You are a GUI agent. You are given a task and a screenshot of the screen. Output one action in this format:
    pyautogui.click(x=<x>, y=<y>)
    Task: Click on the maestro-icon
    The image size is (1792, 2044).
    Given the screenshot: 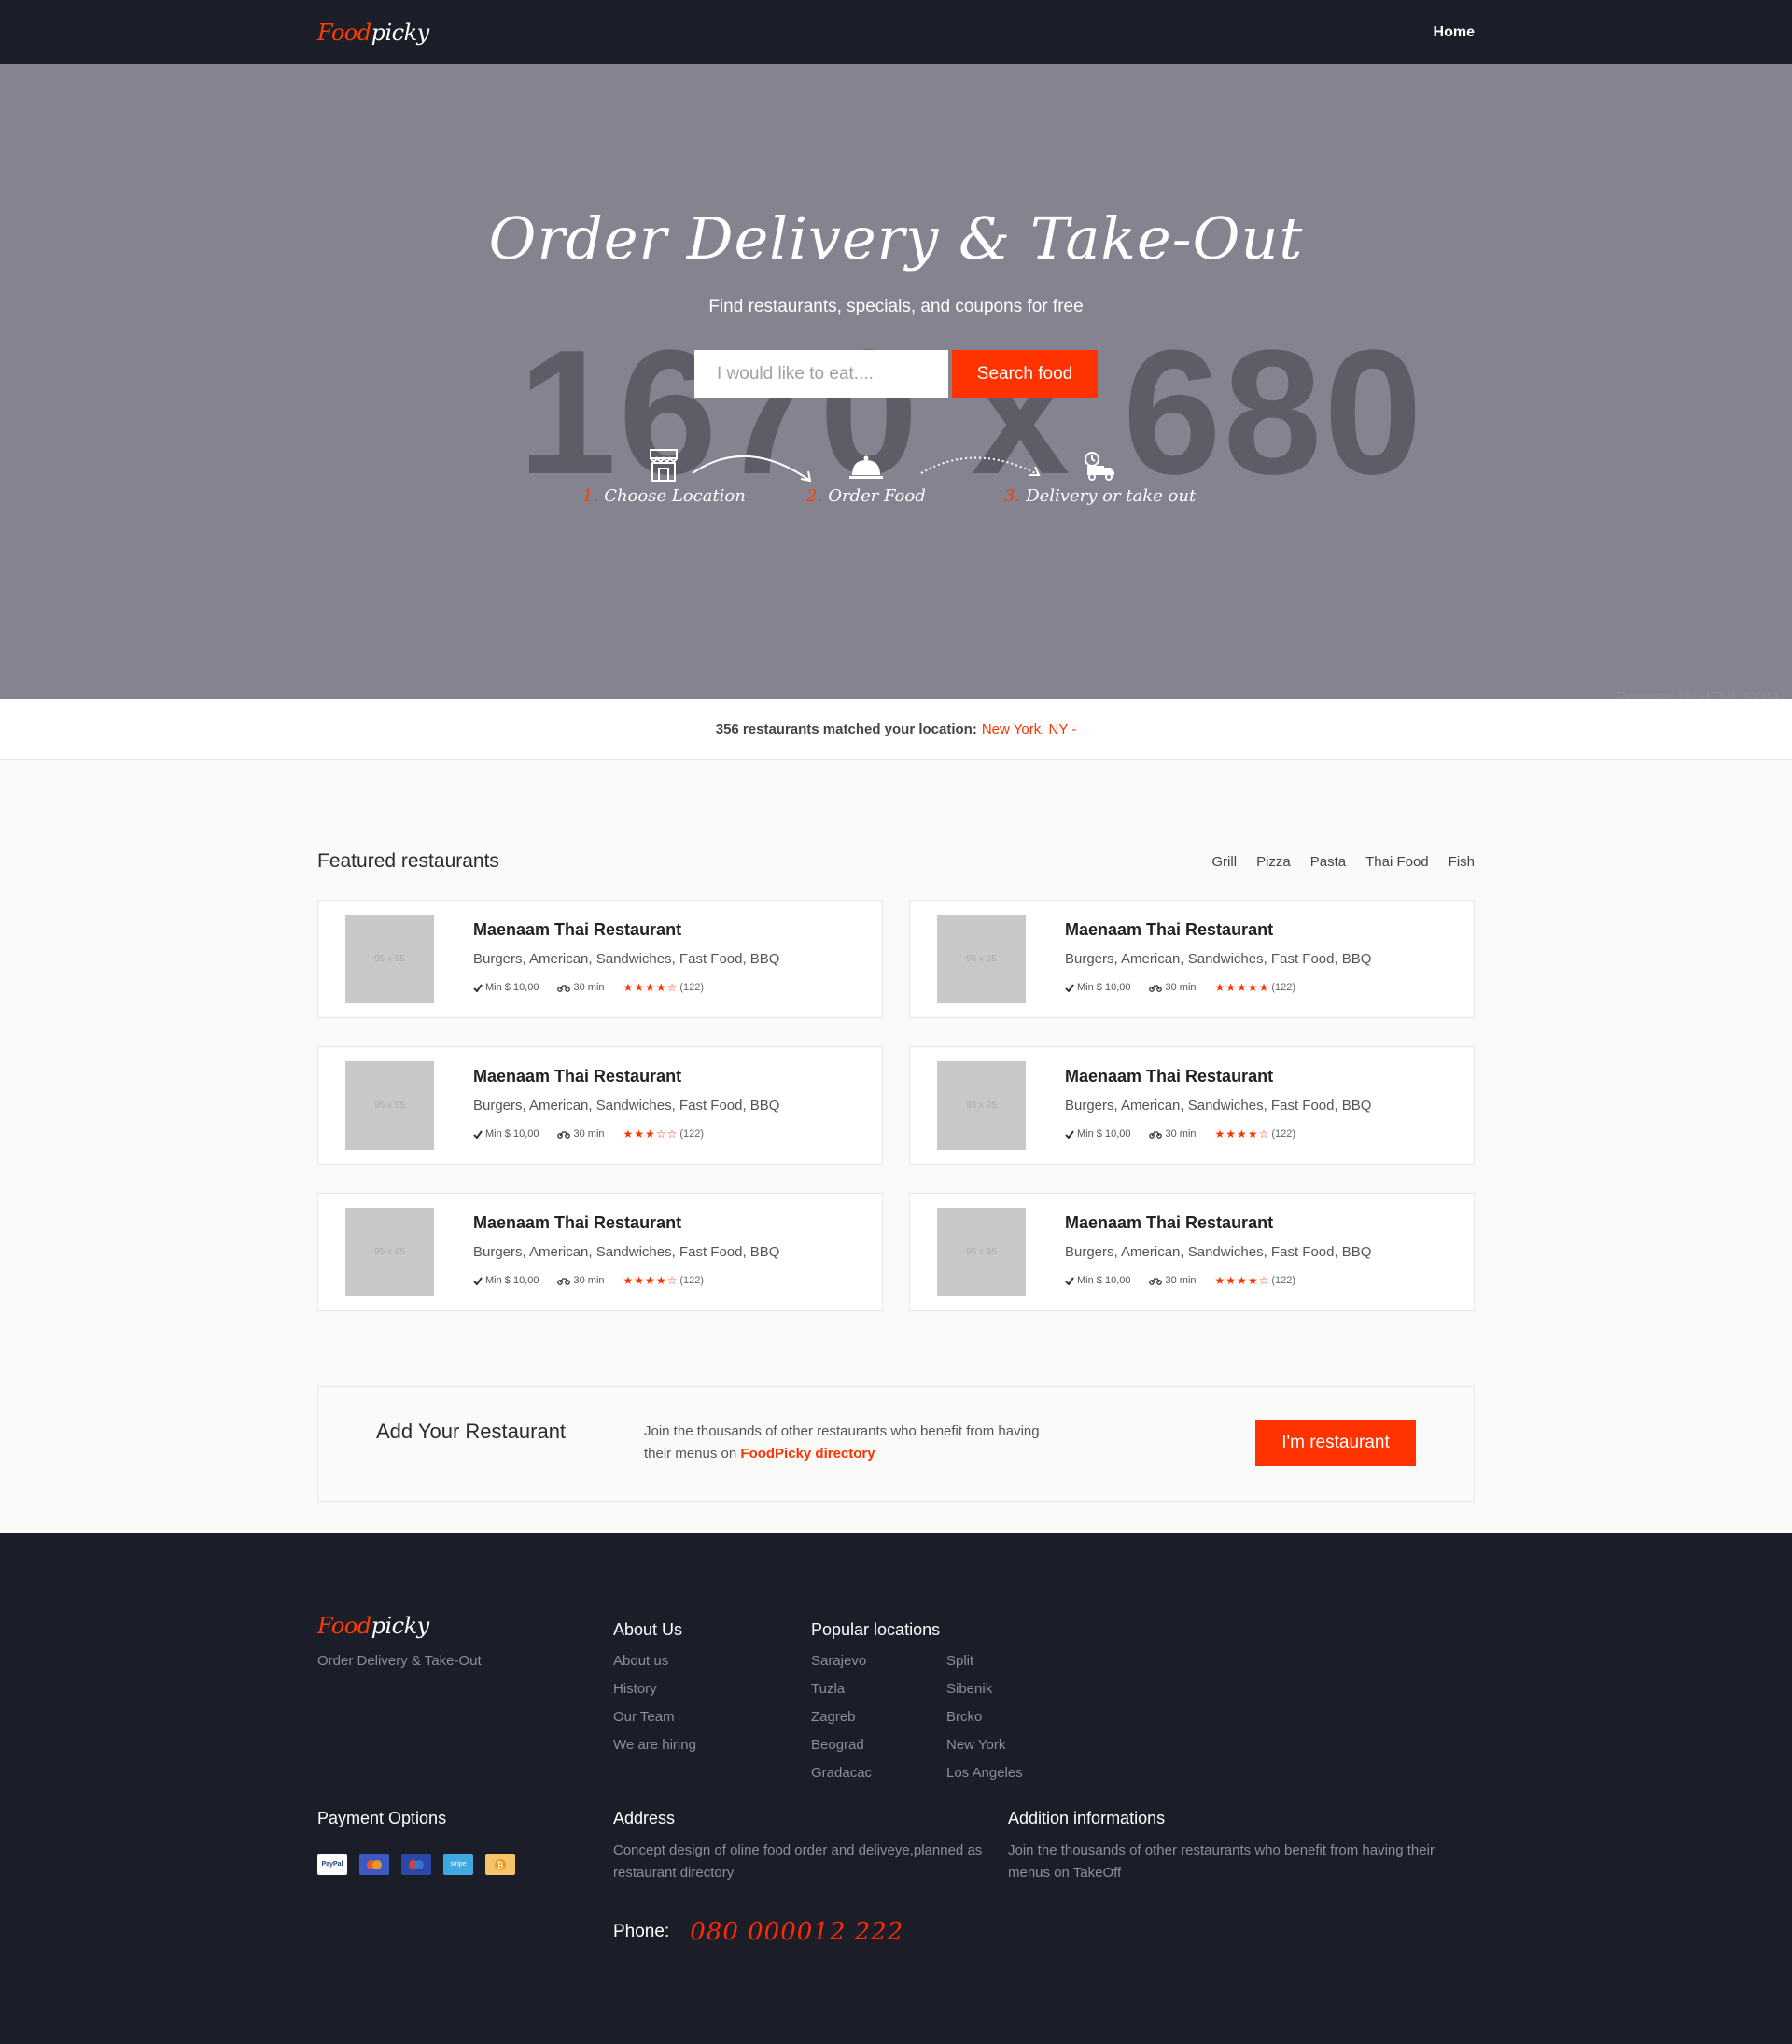 What is the action you would take?
    pyautogui.click(x=416, y=1864)
    